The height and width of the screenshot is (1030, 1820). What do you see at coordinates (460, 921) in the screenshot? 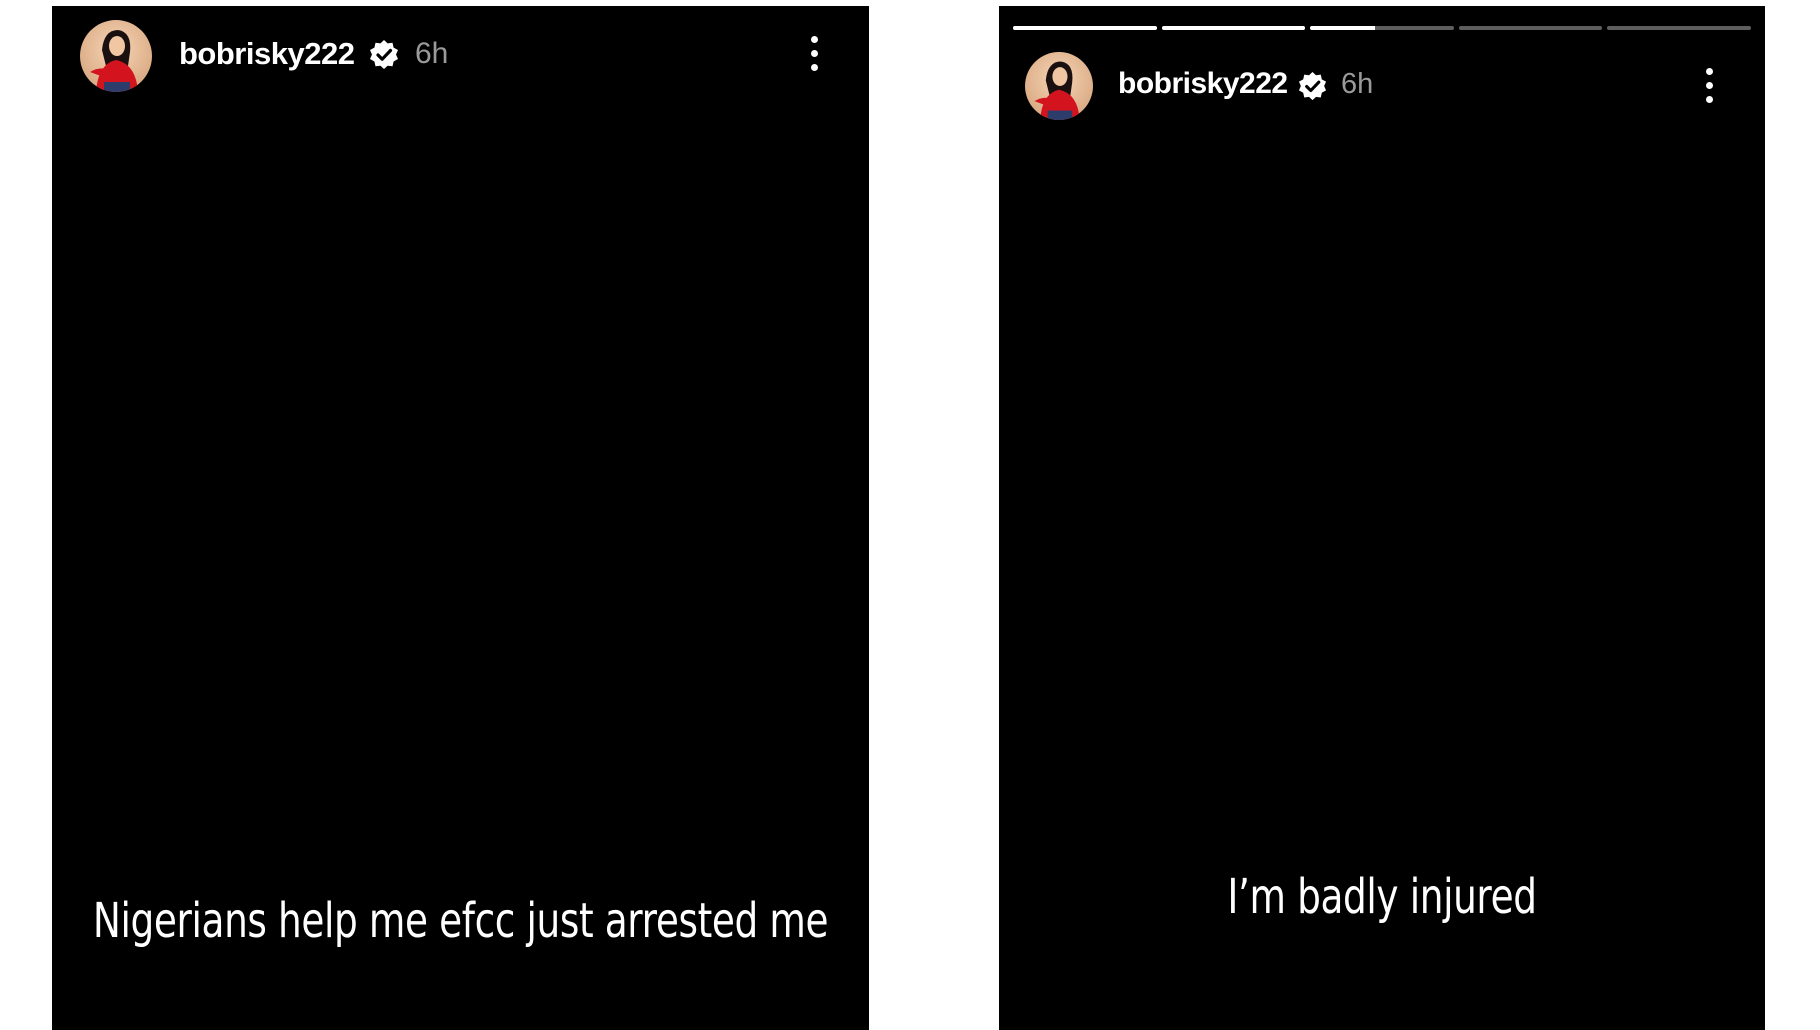
I see `story-caption: Nigerians help me efcc just arrested me` at bounding box center [460, 921].